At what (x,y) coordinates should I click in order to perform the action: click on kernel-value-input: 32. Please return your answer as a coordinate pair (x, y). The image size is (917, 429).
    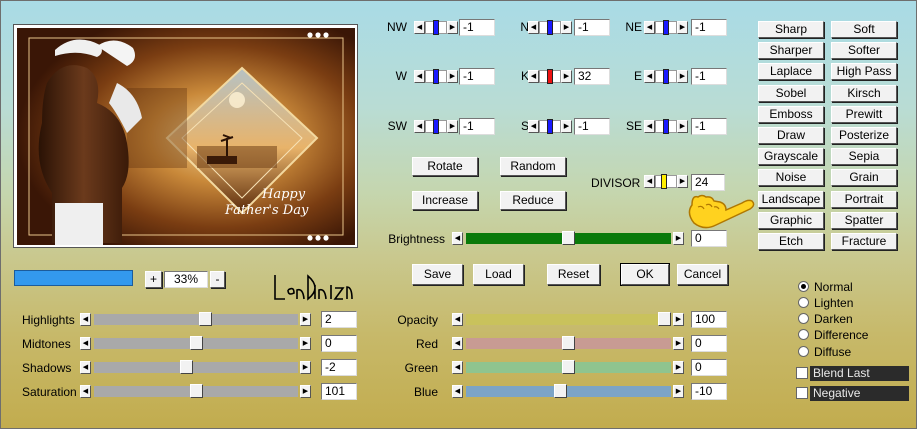
    Looking at the image, I should click on (592, 76).